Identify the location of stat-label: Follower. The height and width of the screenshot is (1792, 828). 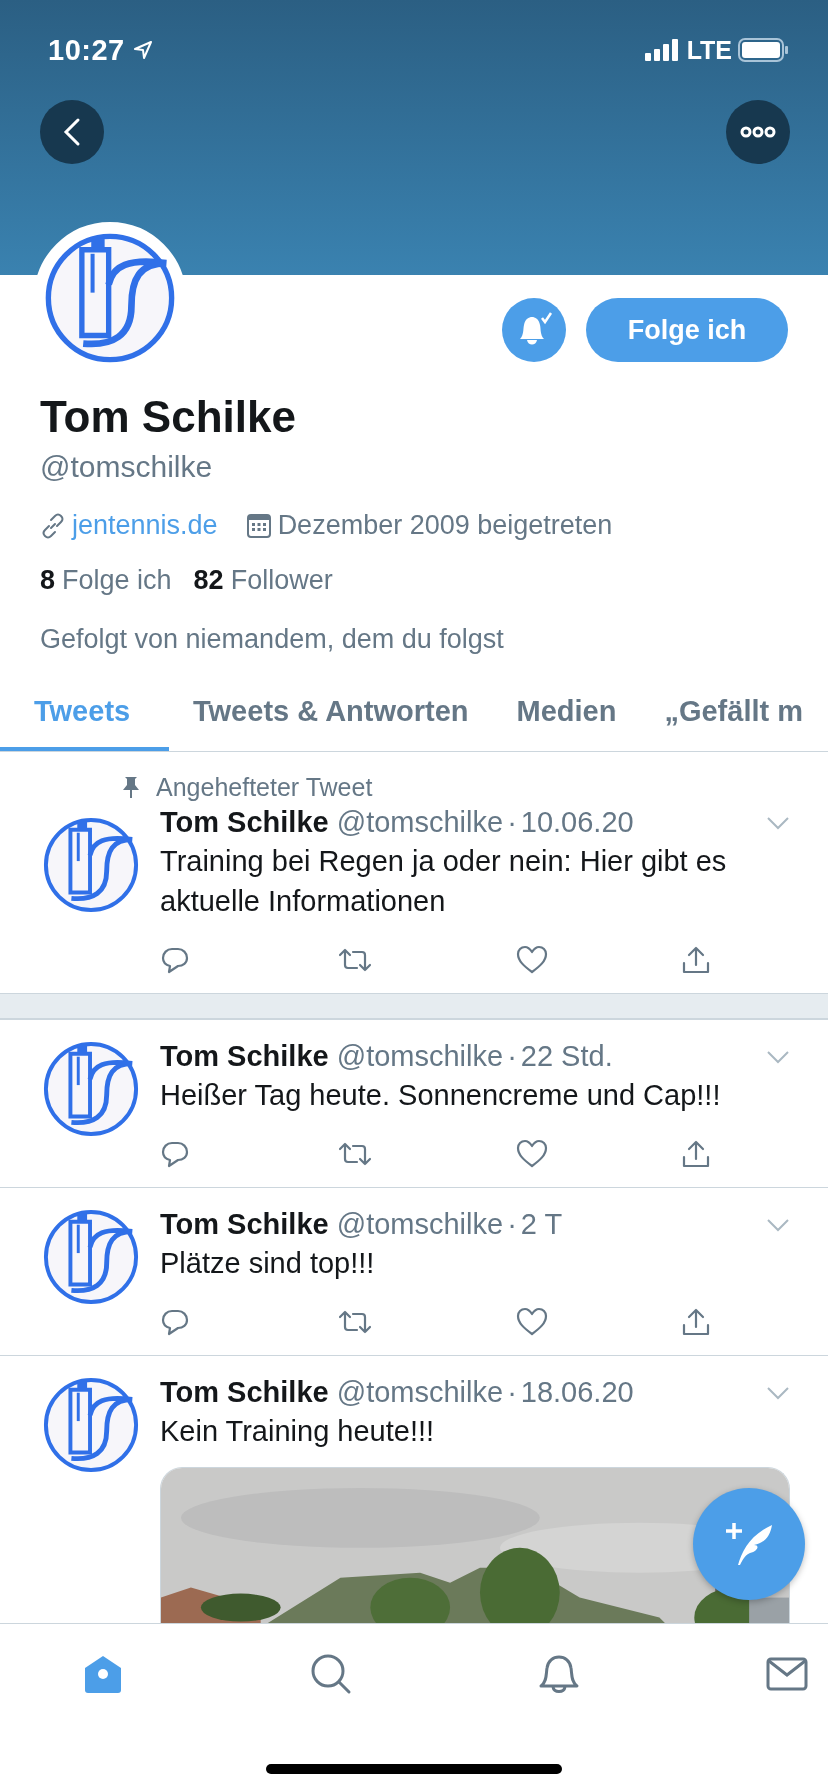
(281, 580).